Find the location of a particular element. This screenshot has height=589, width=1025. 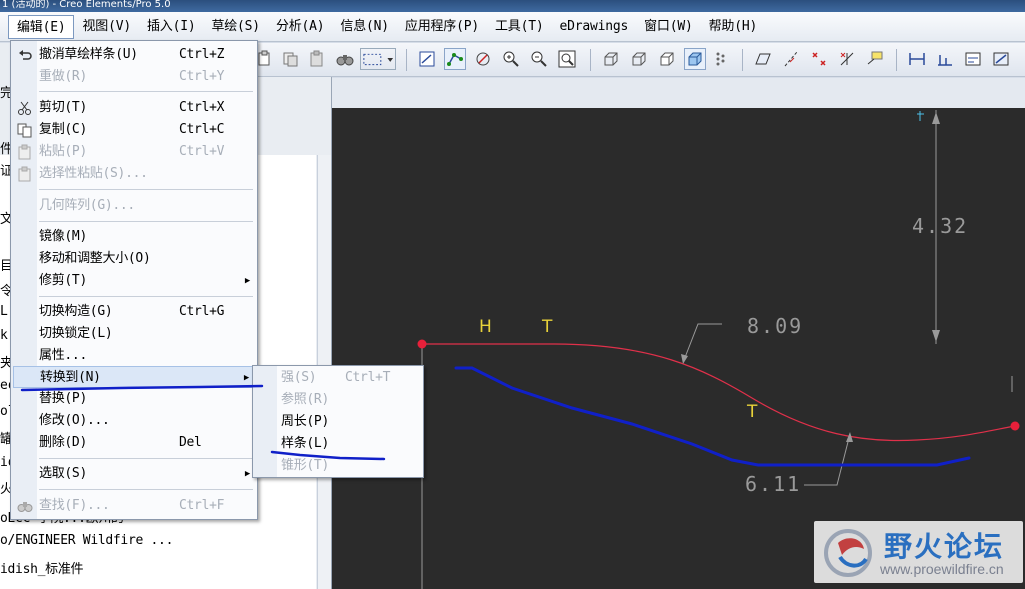

sketch-vertex-start is located at coordinates (422, 344).